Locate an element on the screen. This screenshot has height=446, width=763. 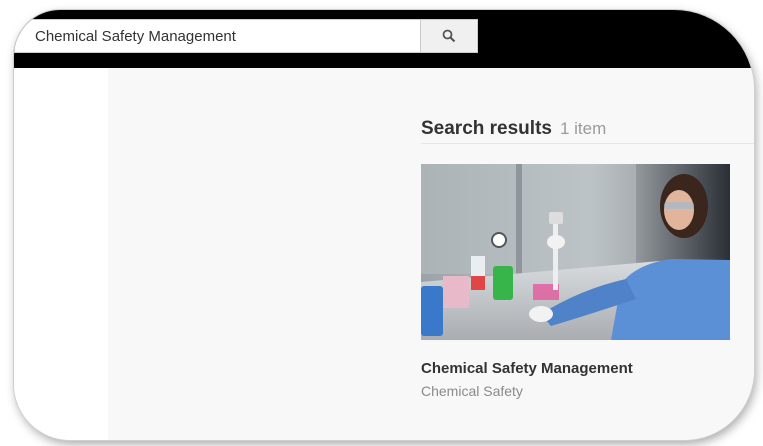
result-title: Chemical Safety Management is located at coordinates (576, 368).